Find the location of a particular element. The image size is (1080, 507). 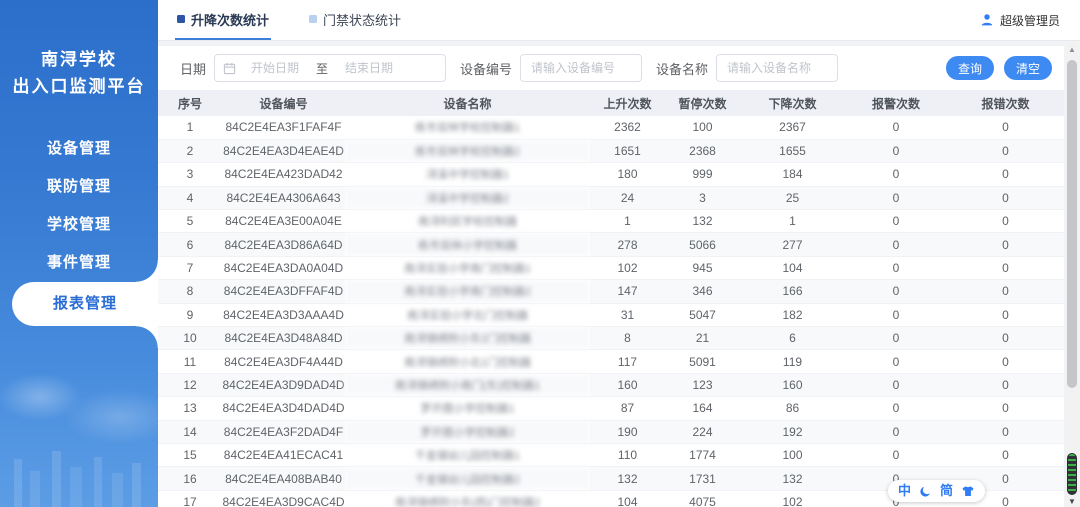

device-name: 练市双林学校控制器2 is located at coordinates (467, 151).